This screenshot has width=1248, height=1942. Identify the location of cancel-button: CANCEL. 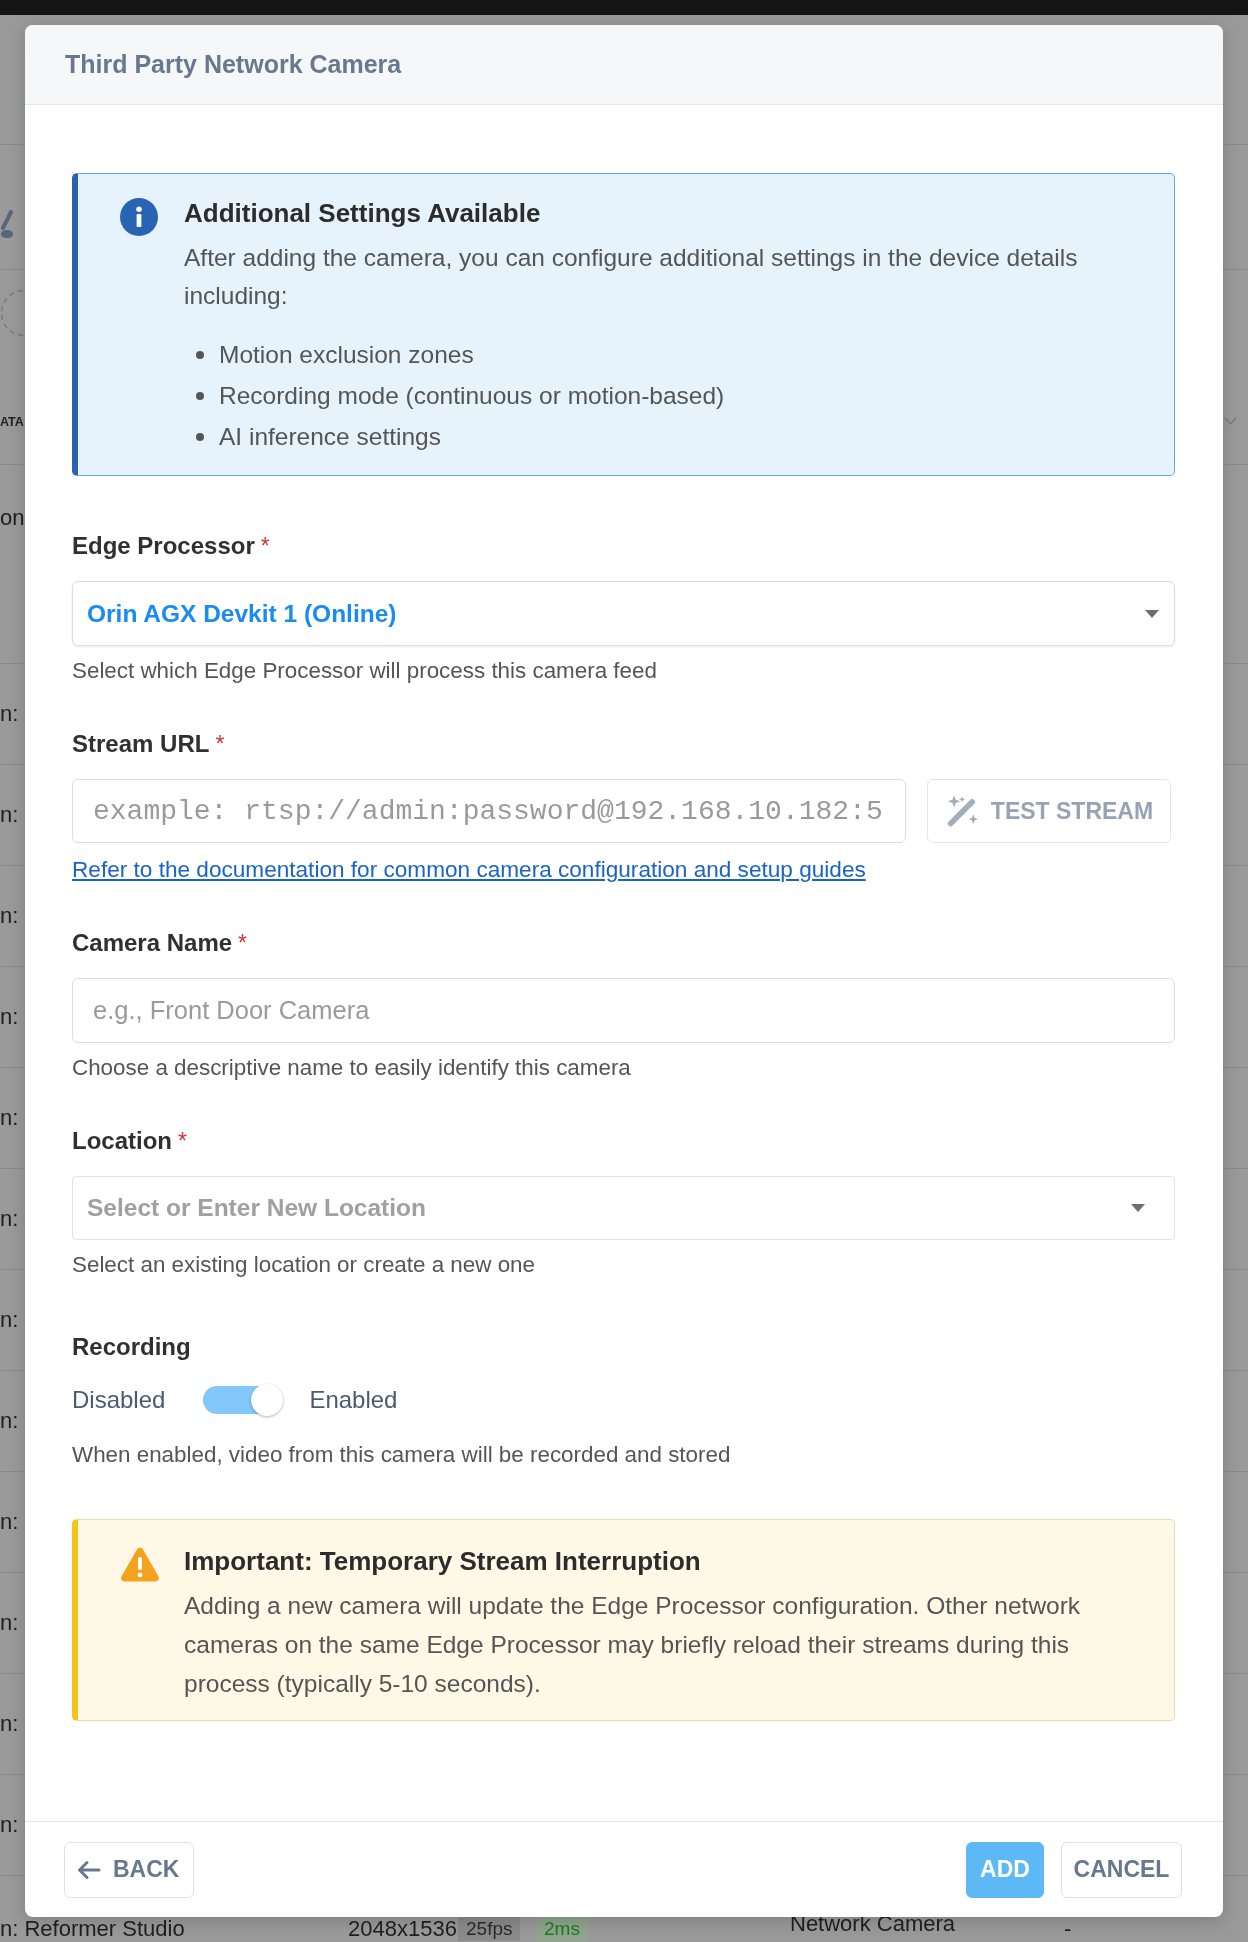
(1121, 1869).